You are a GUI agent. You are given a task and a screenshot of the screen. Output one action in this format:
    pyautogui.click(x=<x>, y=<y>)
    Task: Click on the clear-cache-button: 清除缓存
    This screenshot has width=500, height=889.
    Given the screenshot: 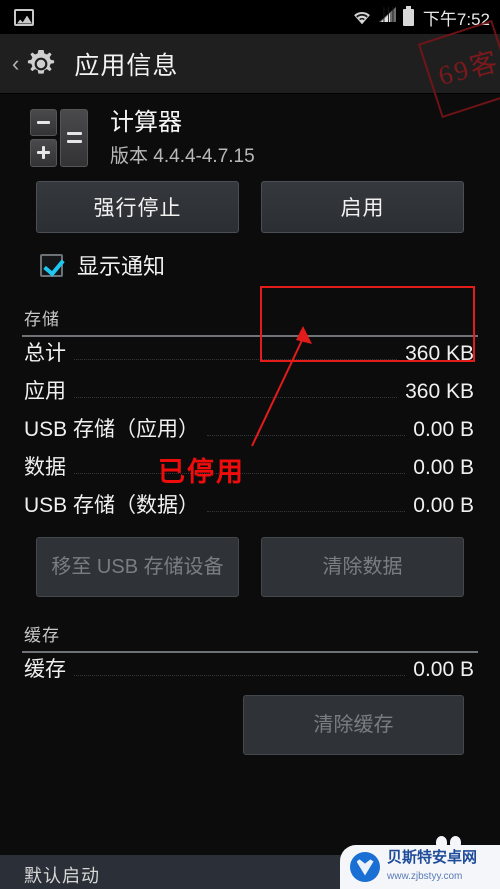 What is the action you would take?
    pyautogui.click(x=353, y=725)
    